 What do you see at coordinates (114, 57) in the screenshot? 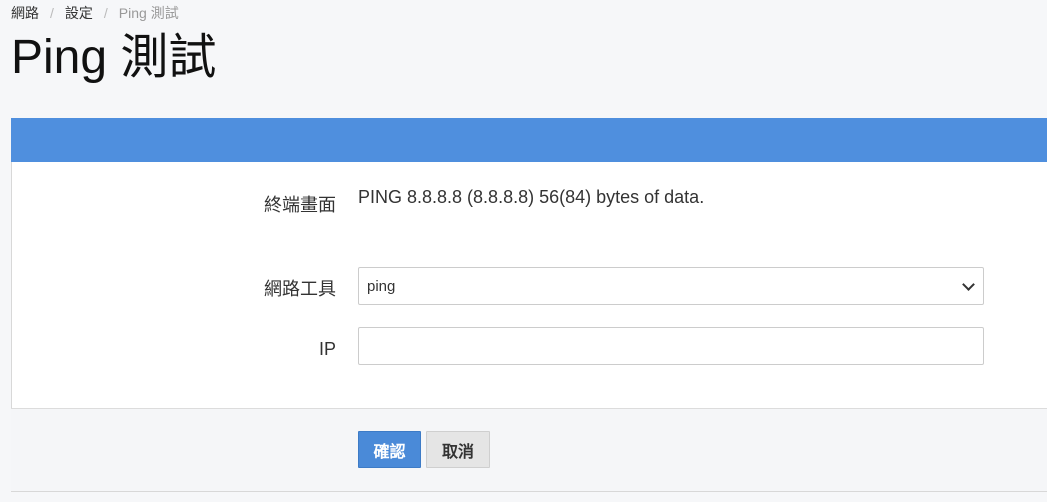
I see `page-title: Ping 測試` at bounding box center [114, 57].